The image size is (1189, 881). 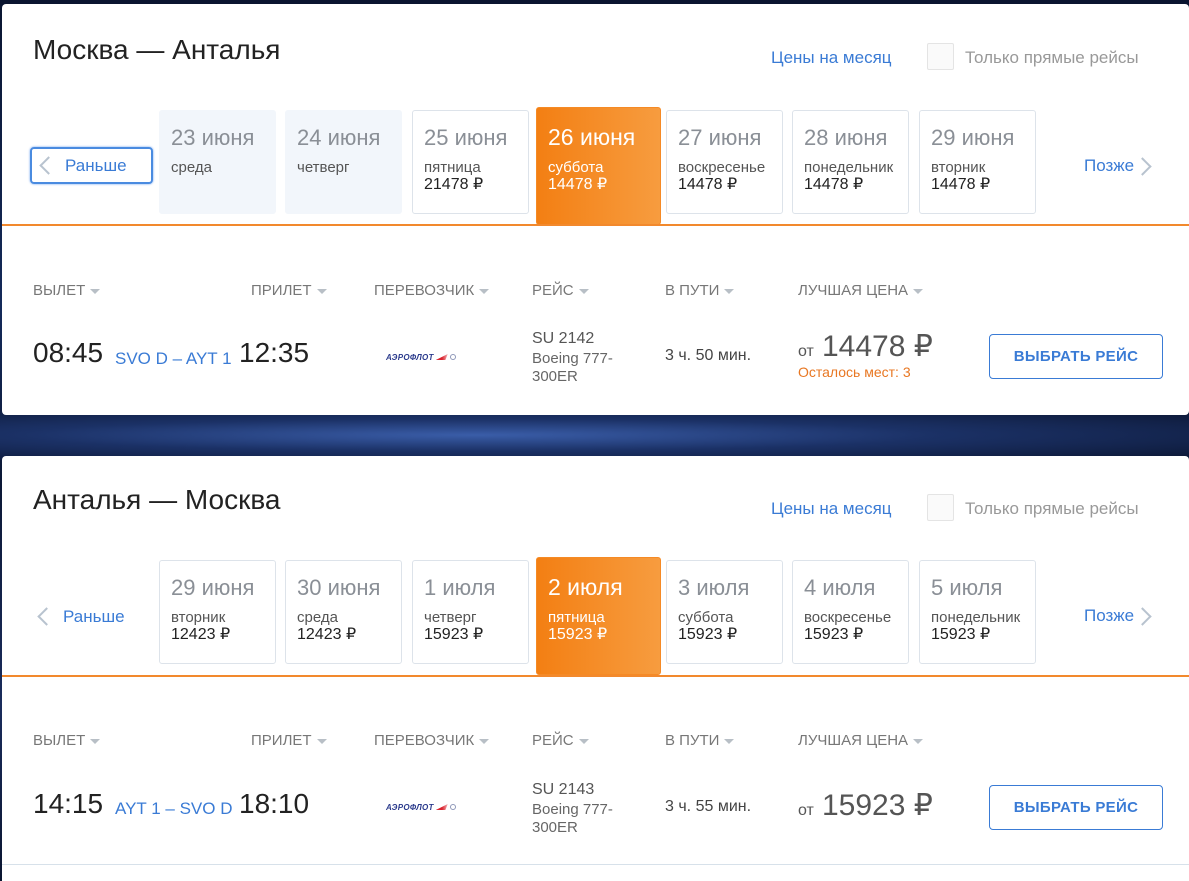 What do you see at coordinates (217, 162) in the screenshot?
I see `date-card: 23 июня среда` at bounding box center [217, 162].